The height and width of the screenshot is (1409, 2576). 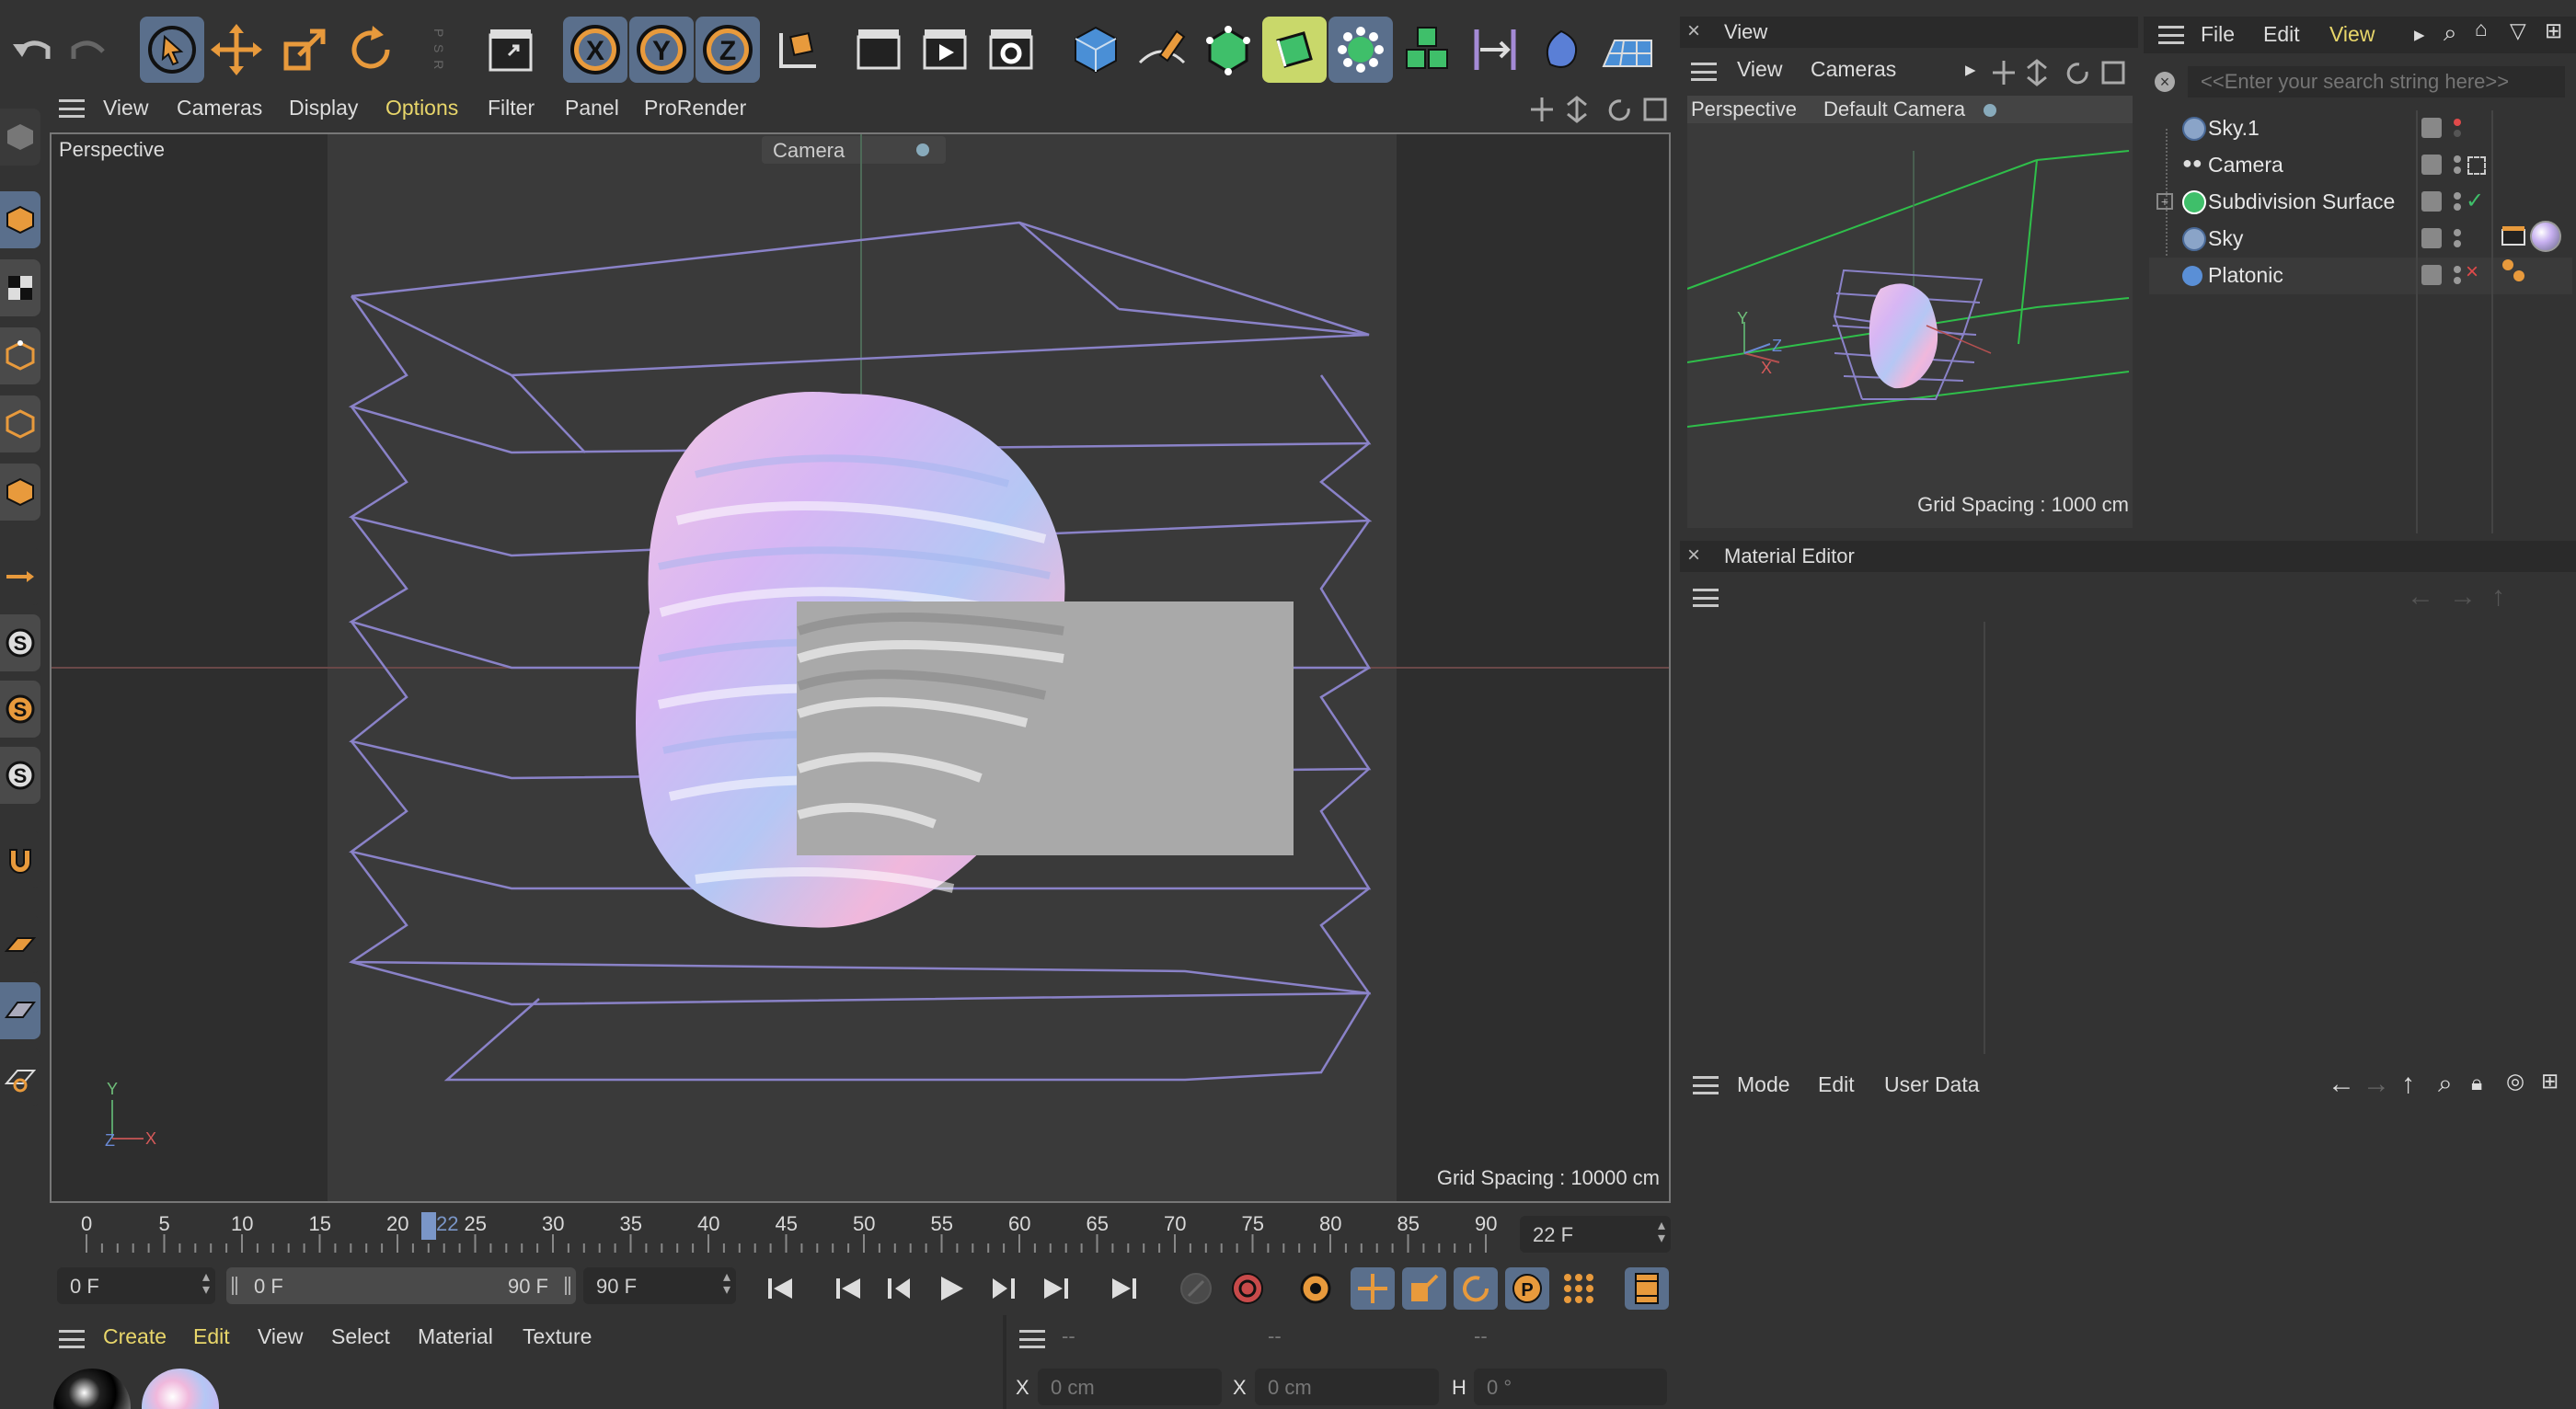 What do you see at coordinates (567, 1286) in the screenshot?
I see `range-handle-right` at bounding box center [567, 1286].